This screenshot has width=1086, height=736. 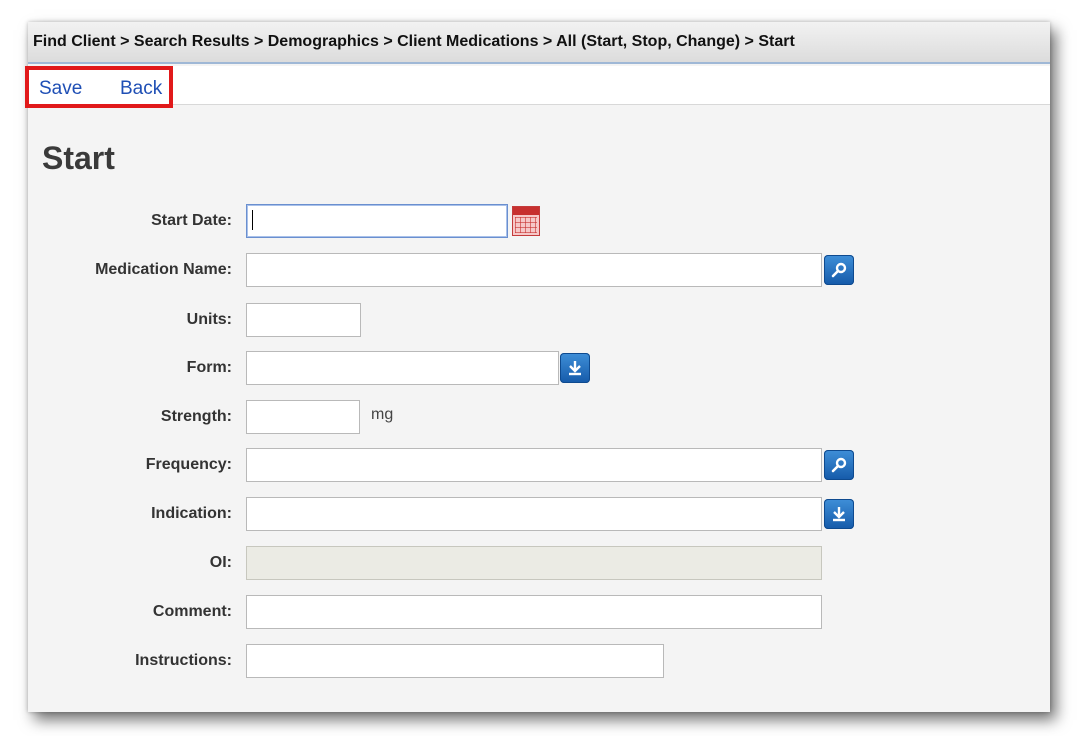 I want to click on frequency-input, so click(x=534, y=465).